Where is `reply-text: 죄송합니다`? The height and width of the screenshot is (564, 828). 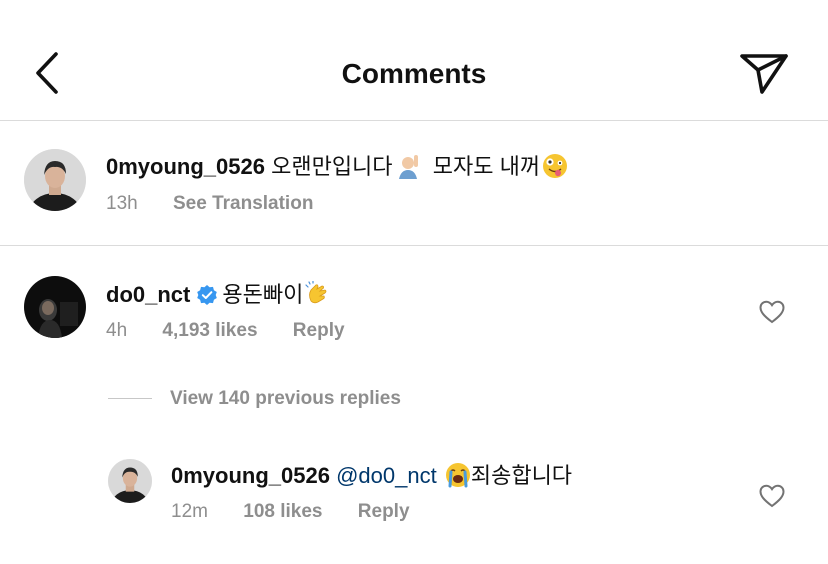
reply-text: 죄송합니다 is located at coordinates (521, 475).